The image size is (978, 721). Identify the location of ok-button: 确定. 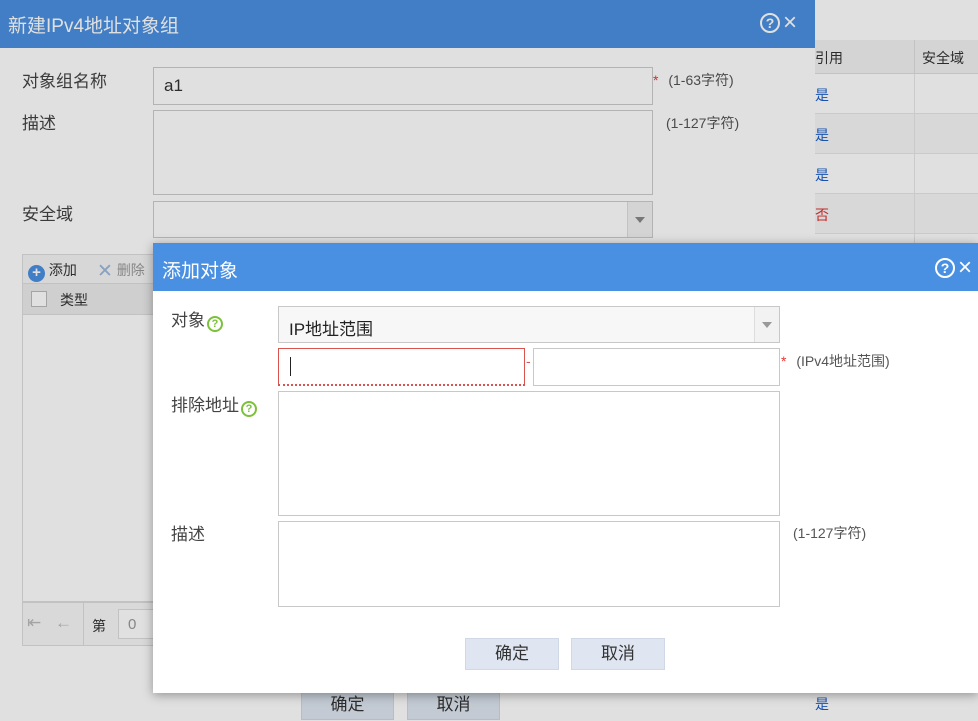
(512, 654).